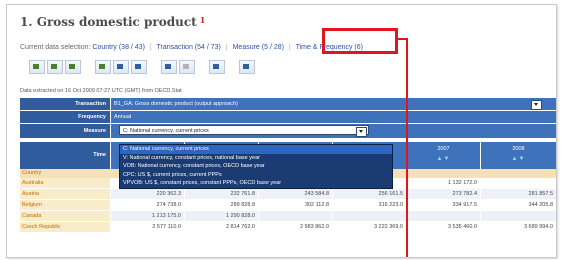  What do you see at coordinates (540, 205) in the screenshot?
I see `data-cell: 344 205.8` at bounding box center [540, 205].